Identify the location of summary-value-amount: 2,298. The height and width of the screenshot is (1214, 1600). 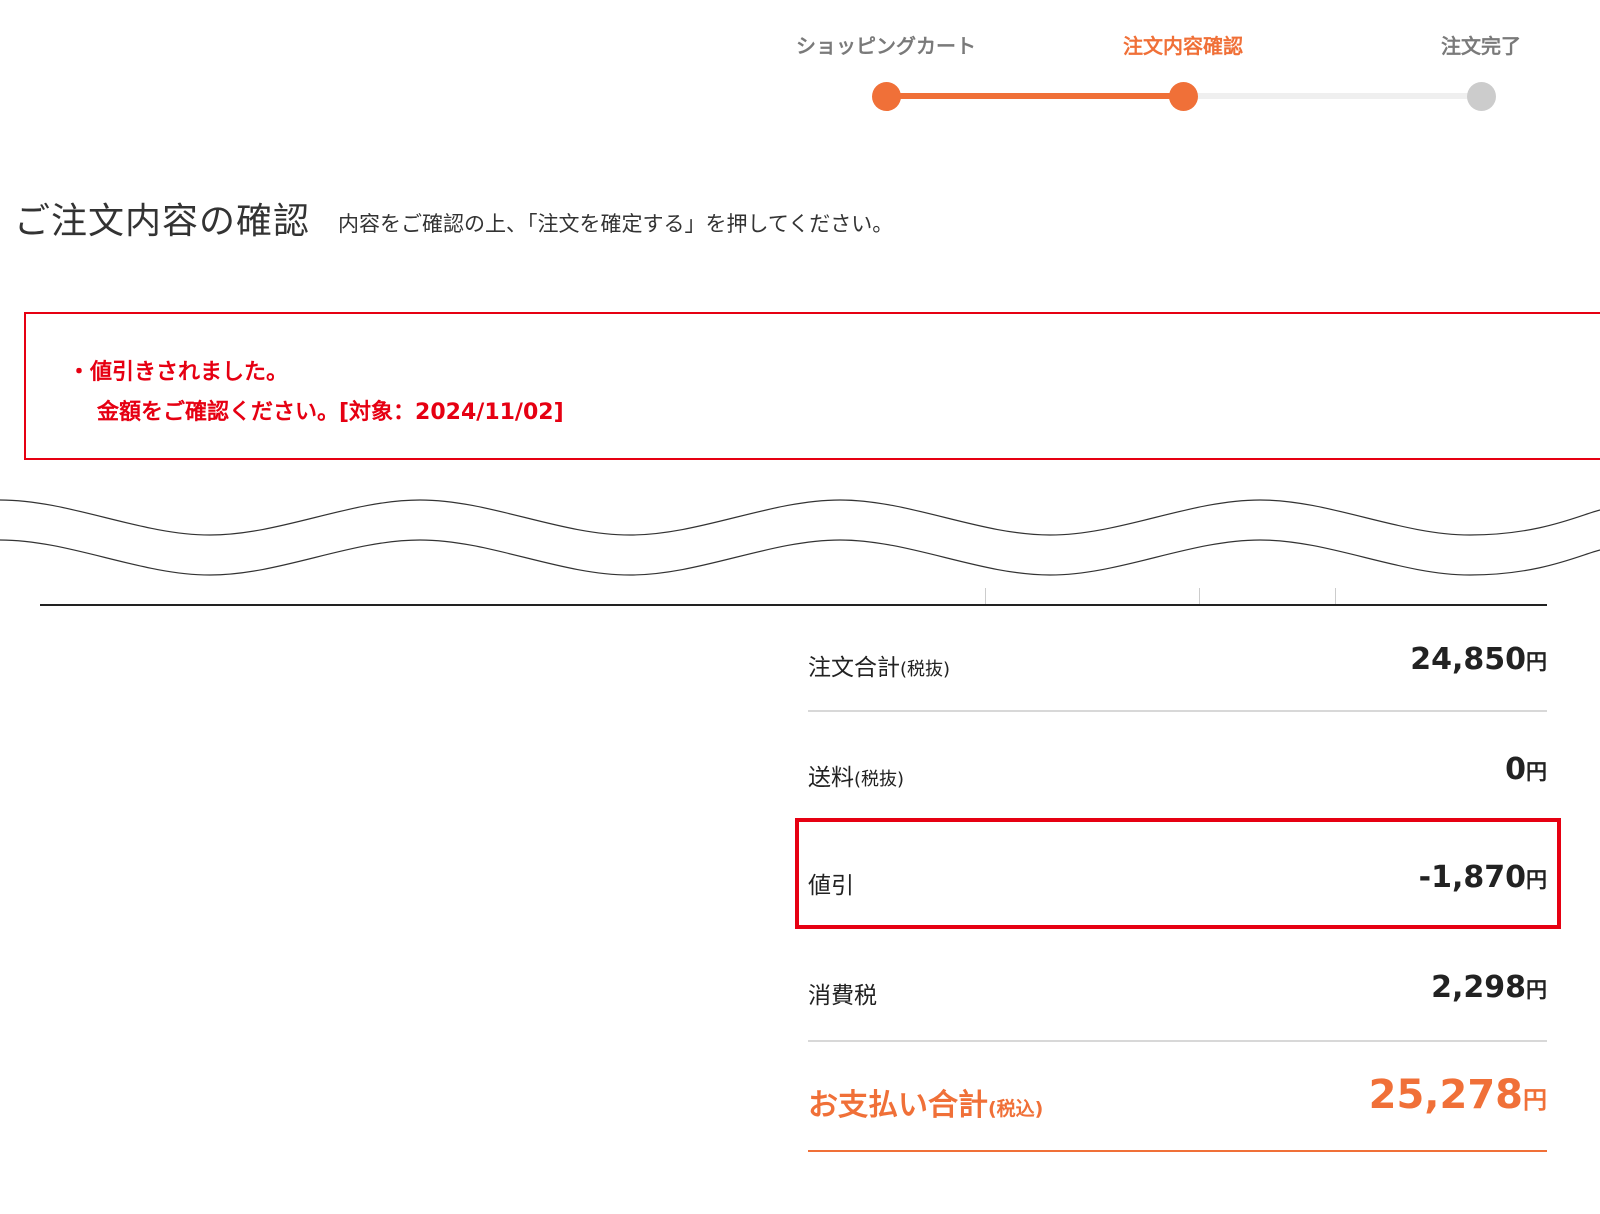
(1478, 987).